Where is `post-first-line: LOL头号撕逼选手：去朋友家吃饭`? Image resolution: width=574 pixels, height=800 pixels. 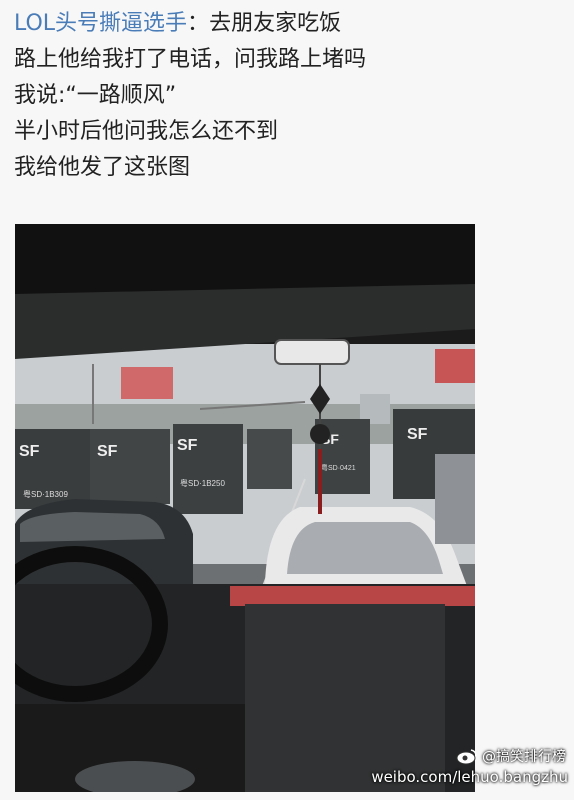 post-first-line: LOL头号撕逼选手：去朋友家吃饭 is located at coordinates (288, 24).